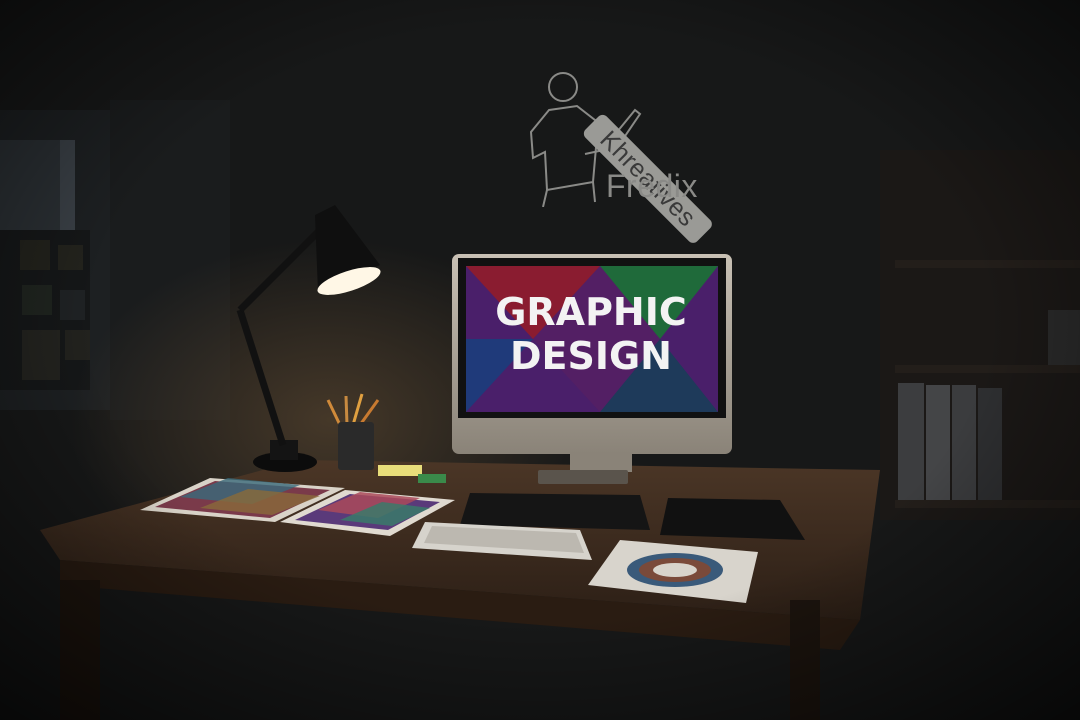 This screenshot has width=1080, height=720. What do you see at coordinates (652, 186) in the screenshot?
I see `brand-name: Fredix` at bounding box center [652, 186].